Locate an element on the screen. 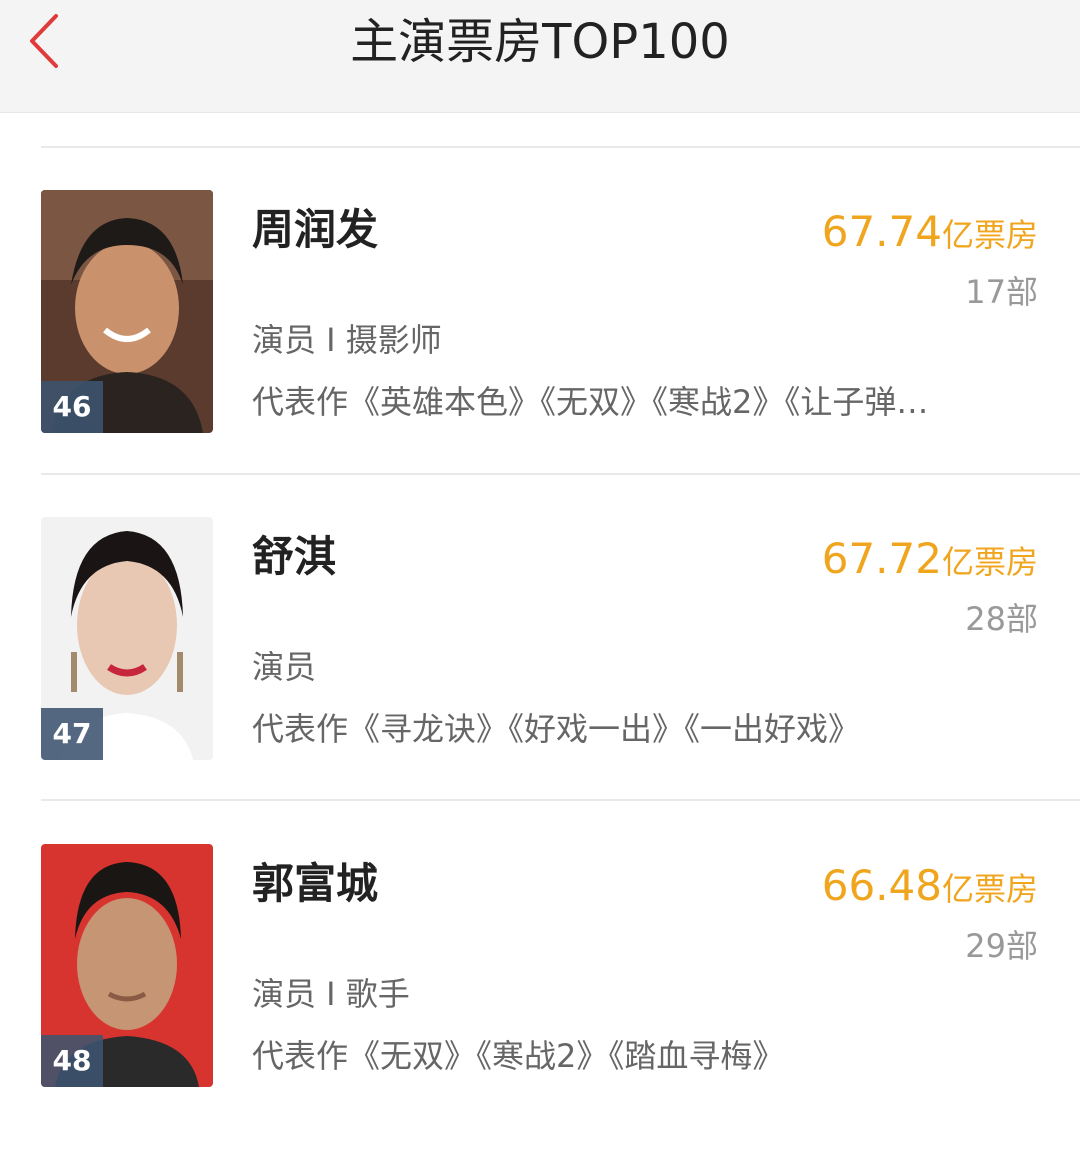 This screenshot has width=1080, height=1174. film-count: 28部 is located at coordinates (1001, 619).